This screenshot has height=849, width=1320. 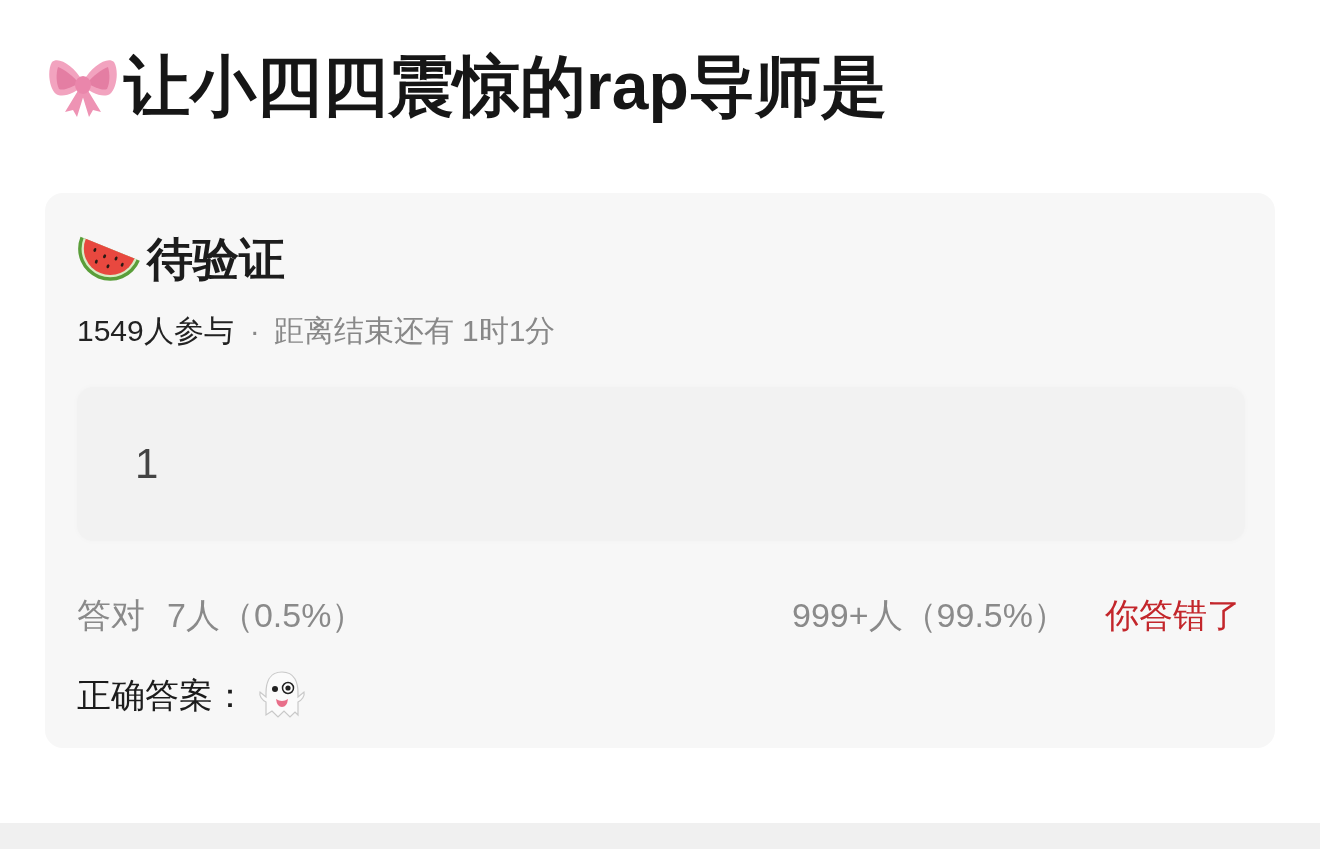 What do you see at coordinates (282, 695) in the screenshot?
I see `ghost-icon` at bounding box center [282, 695].